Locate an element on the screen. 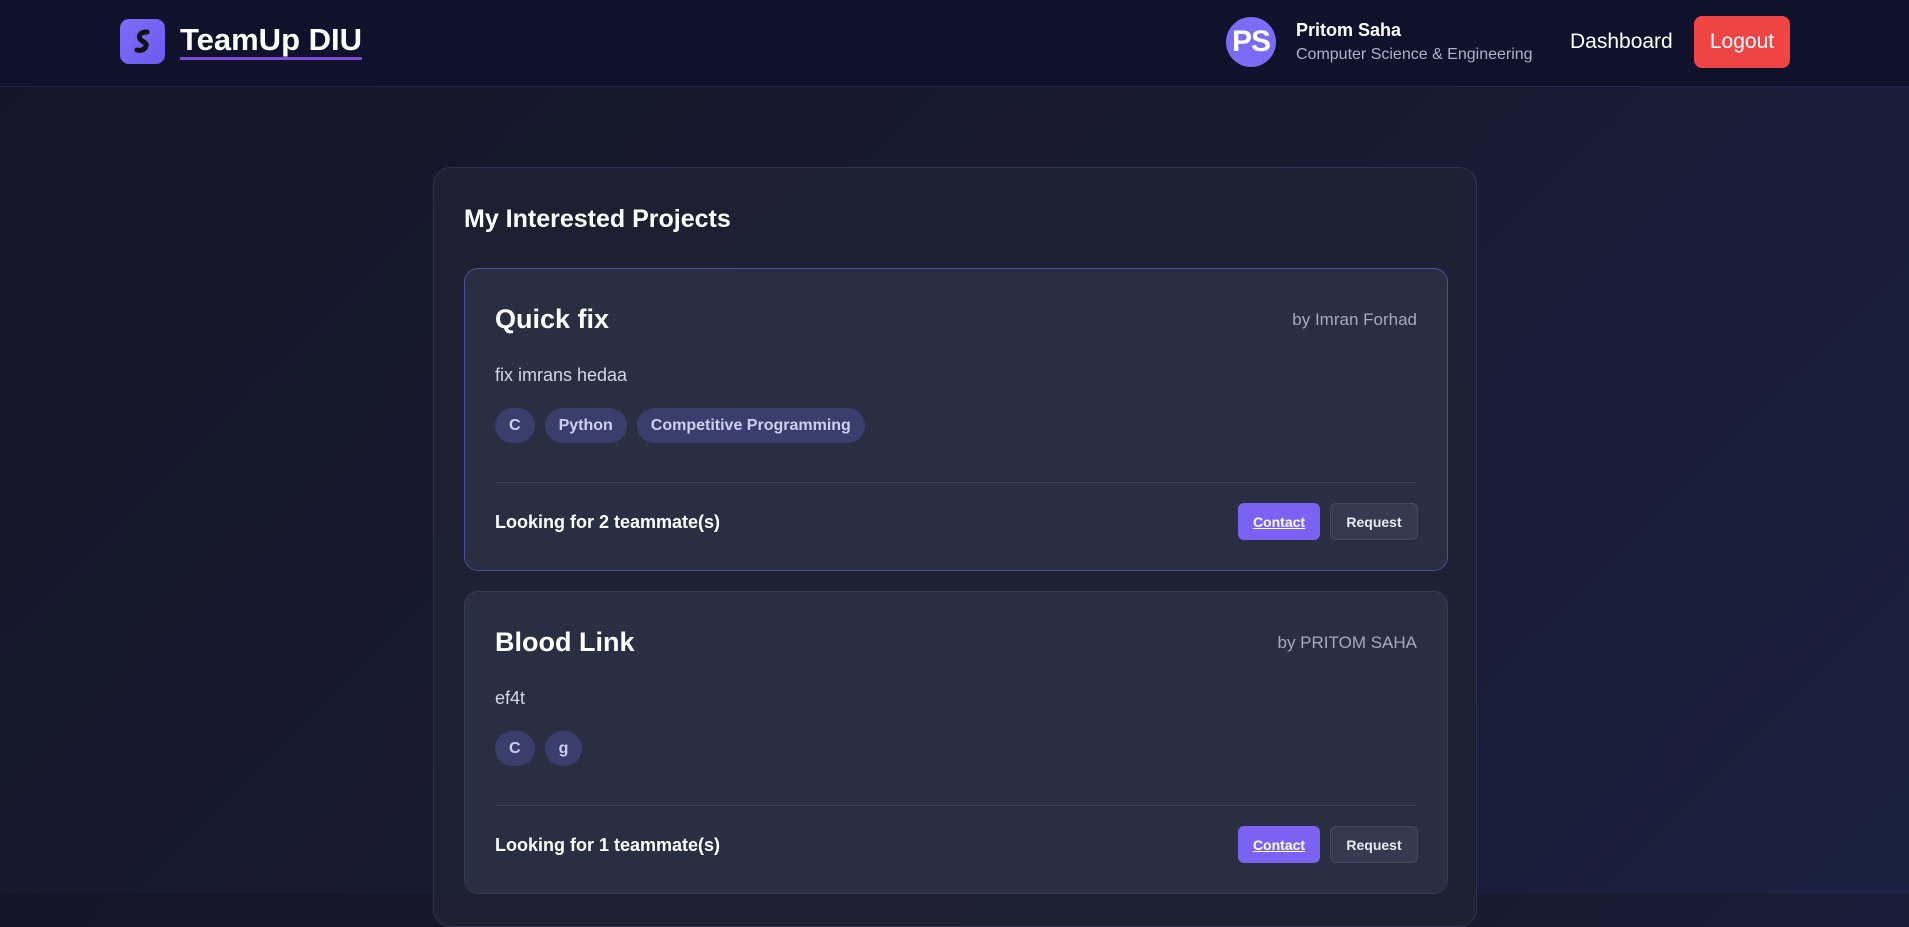 This screenshot has height=927, width=1909. brand-logo-icon is located at coordinates (142, 41).